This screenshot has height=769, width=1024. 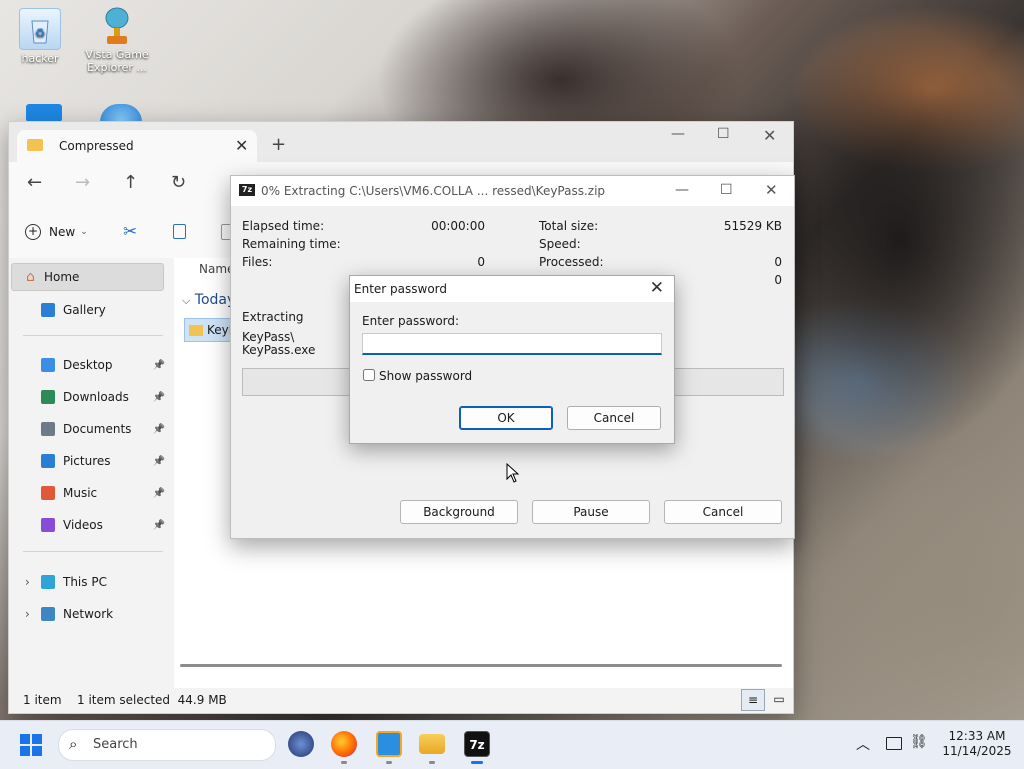 What do you see at coordinates (48, 525) in the screenshot?
I see `videos-icon` at bounding box center [48, 525].